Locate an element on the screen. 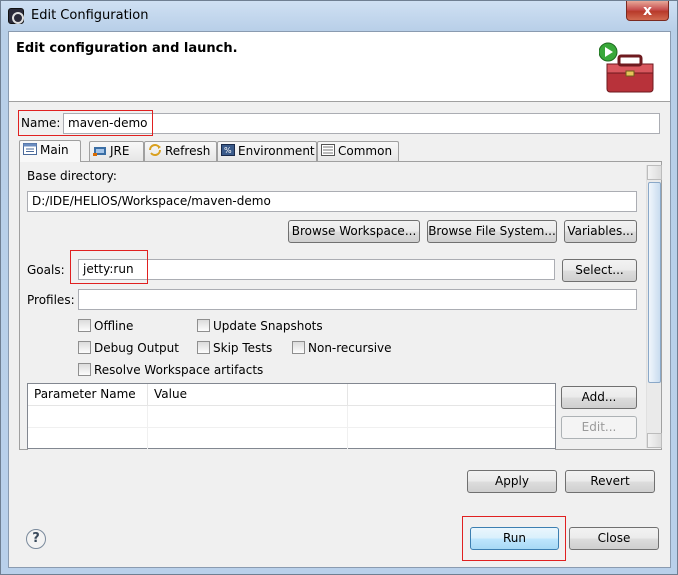 The height and width of the screenshot is (575, 678). debug-output-checkbox: Debug Output is located at coordinates (128, 348).